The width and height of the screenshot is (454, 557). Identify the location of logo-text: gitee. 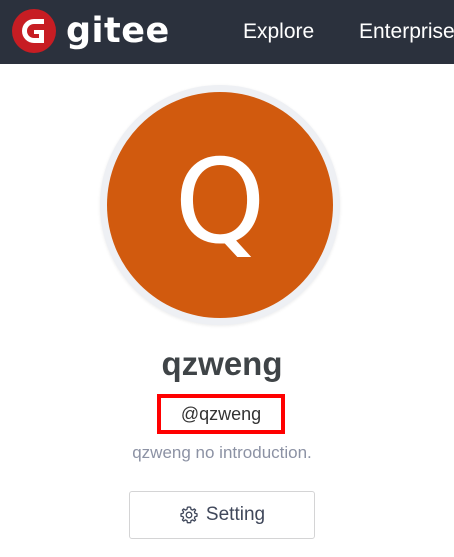
(118, 31).